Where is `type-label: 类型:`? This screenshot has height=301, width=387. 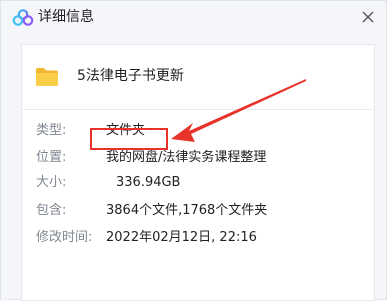
type-label: 类型: is located at coordinates (51, 130).